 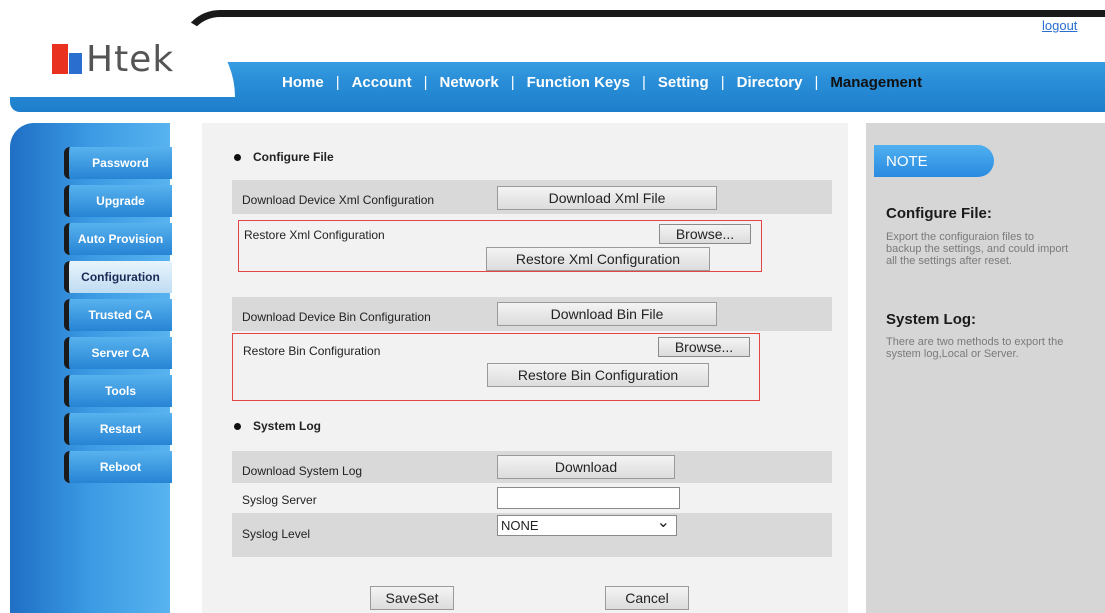 What do you see at coordinates (469, 82) in the screenshot?
I see `nav-network: Network` at bounding box center [469, 82].